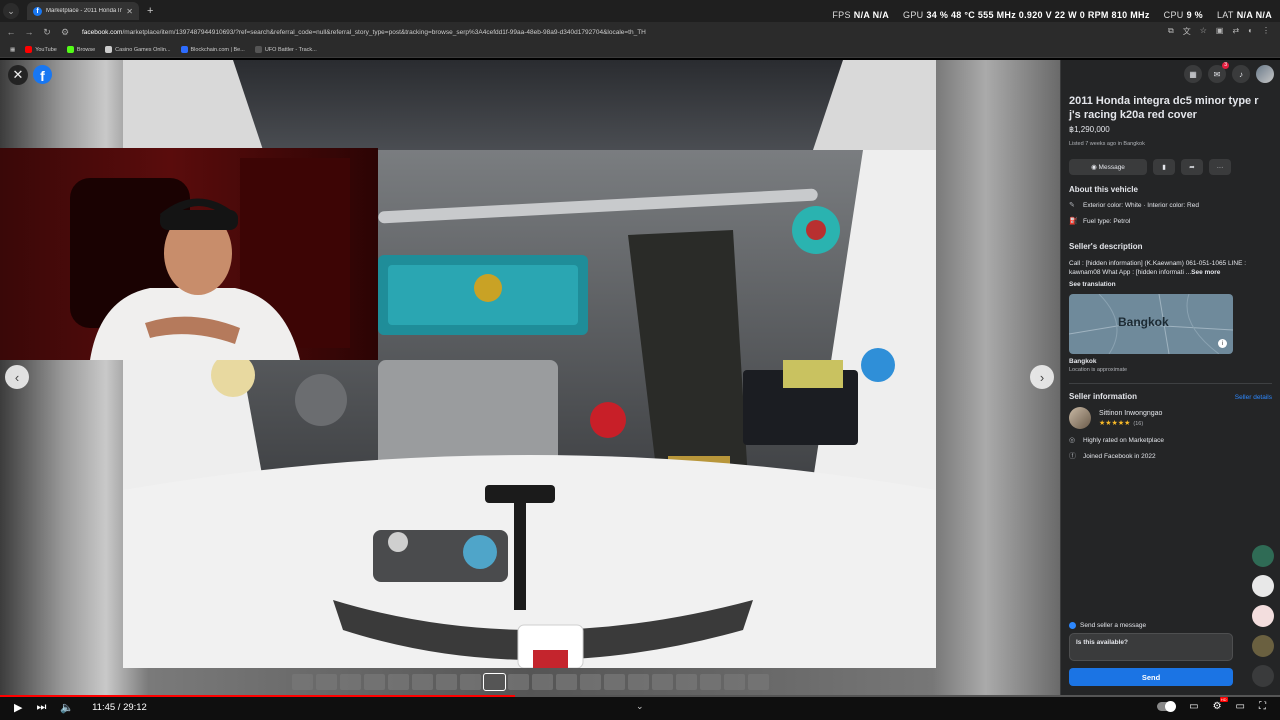 Image resolution: width=1280 pixels, height=720 pixels. I want to click on paint-icon: ✎, so click(1072, 205).